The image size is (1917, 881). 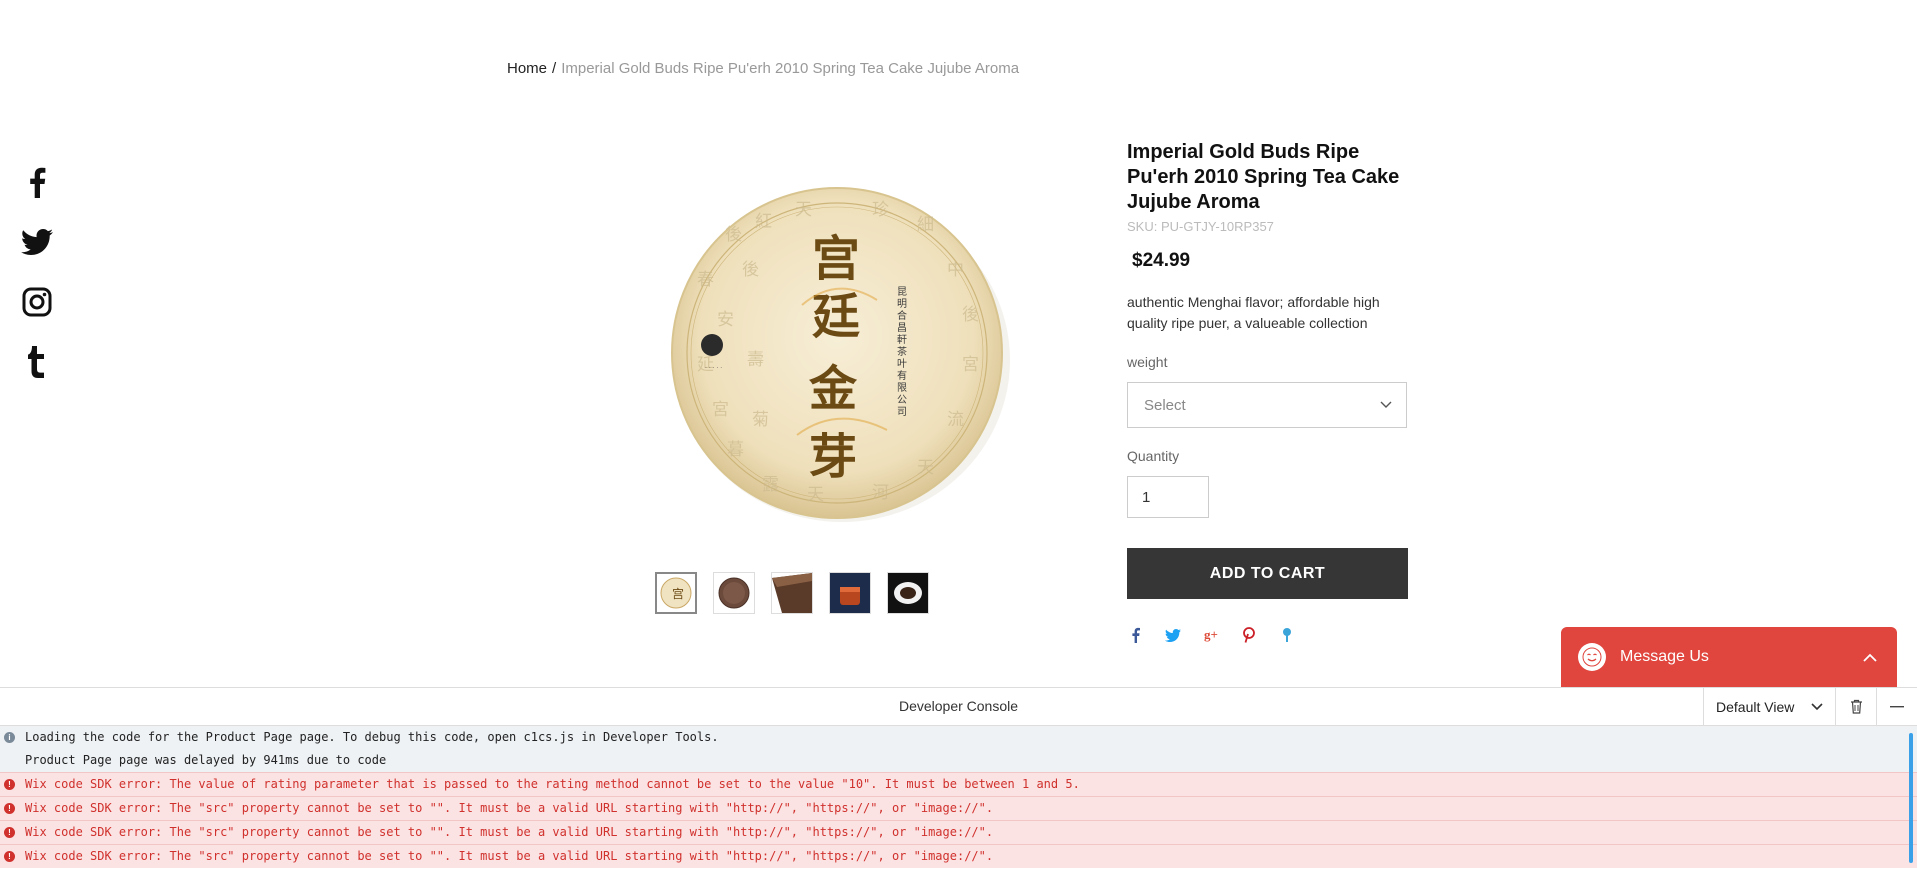 I want to click on svg-text: 明, so click(x=902, y=304).